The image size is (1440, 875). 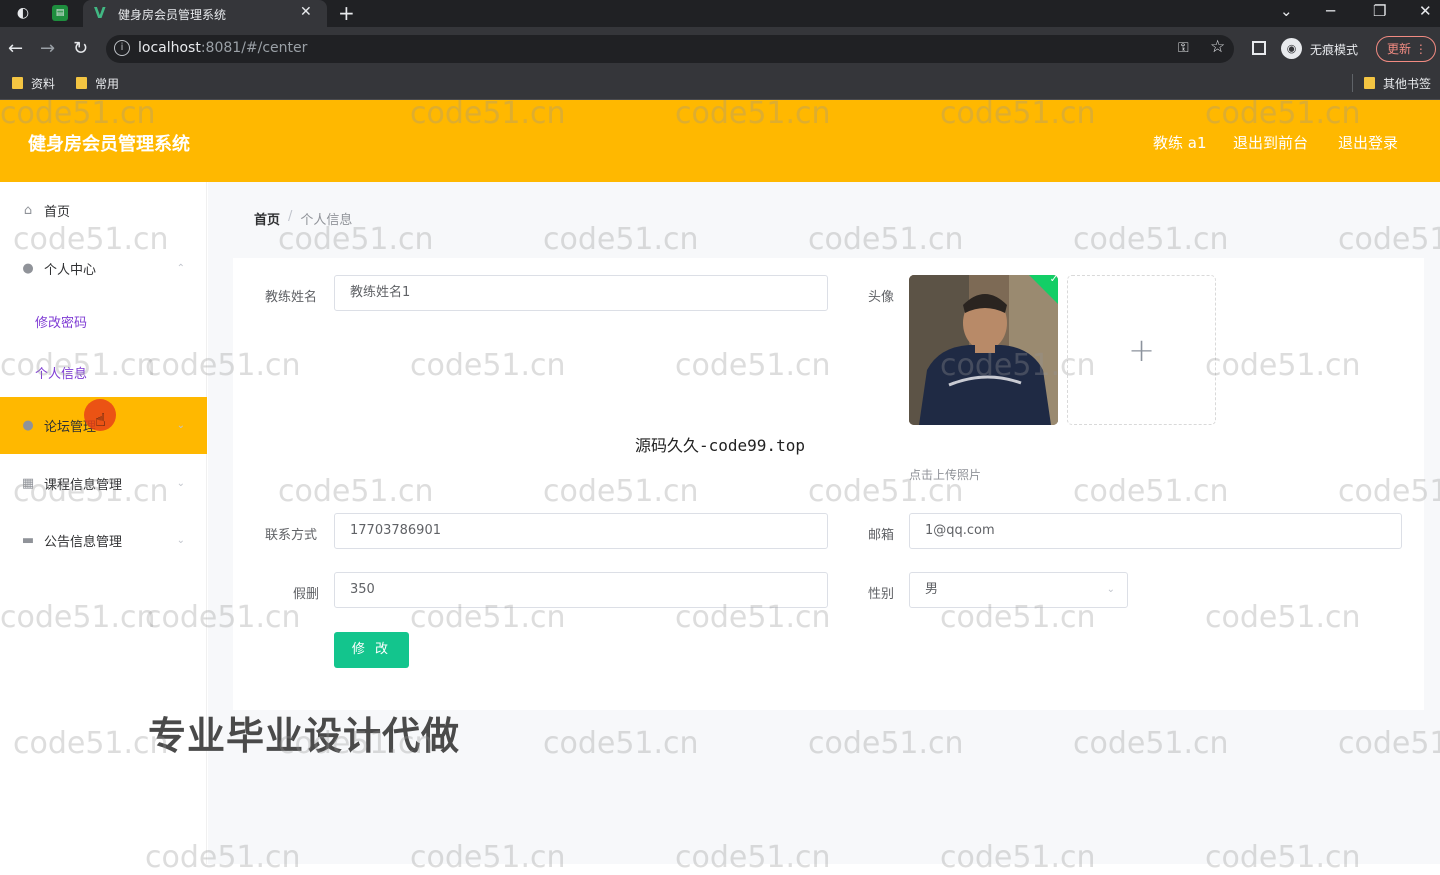 I want to click on sidebar-item-personal-center: ● 个人中心 ⌃, so click(x=103, y=268).